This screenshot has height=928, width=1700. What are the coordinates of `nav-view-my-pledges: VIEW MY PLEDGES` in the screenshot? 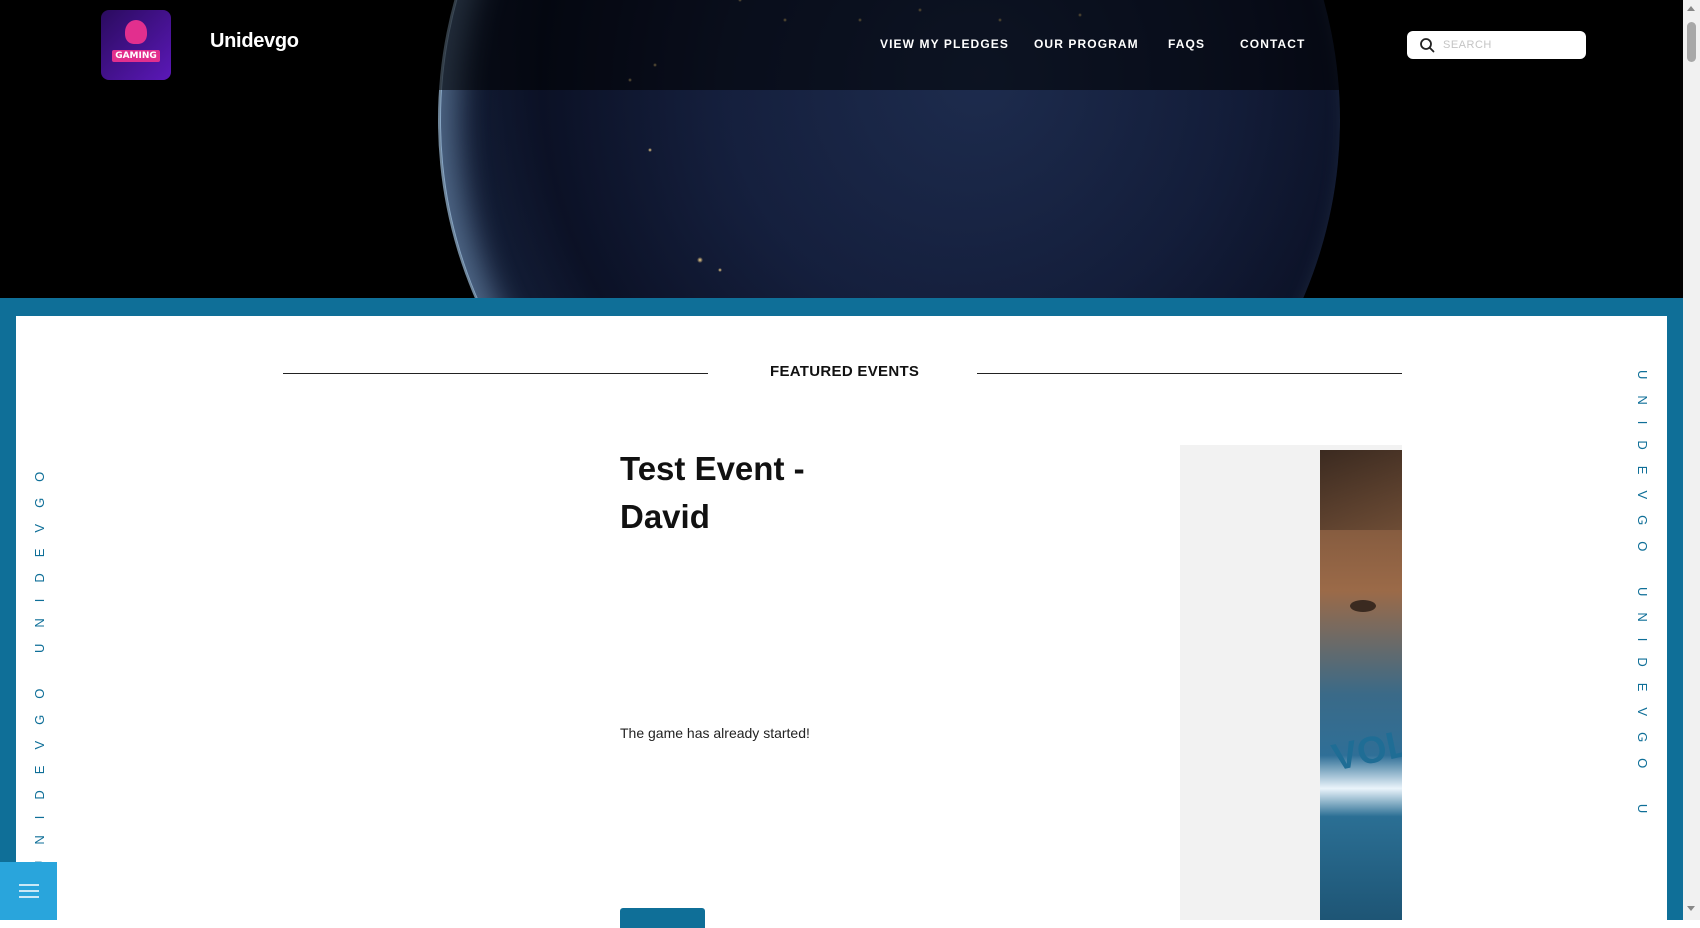 It's located at (944, 44).